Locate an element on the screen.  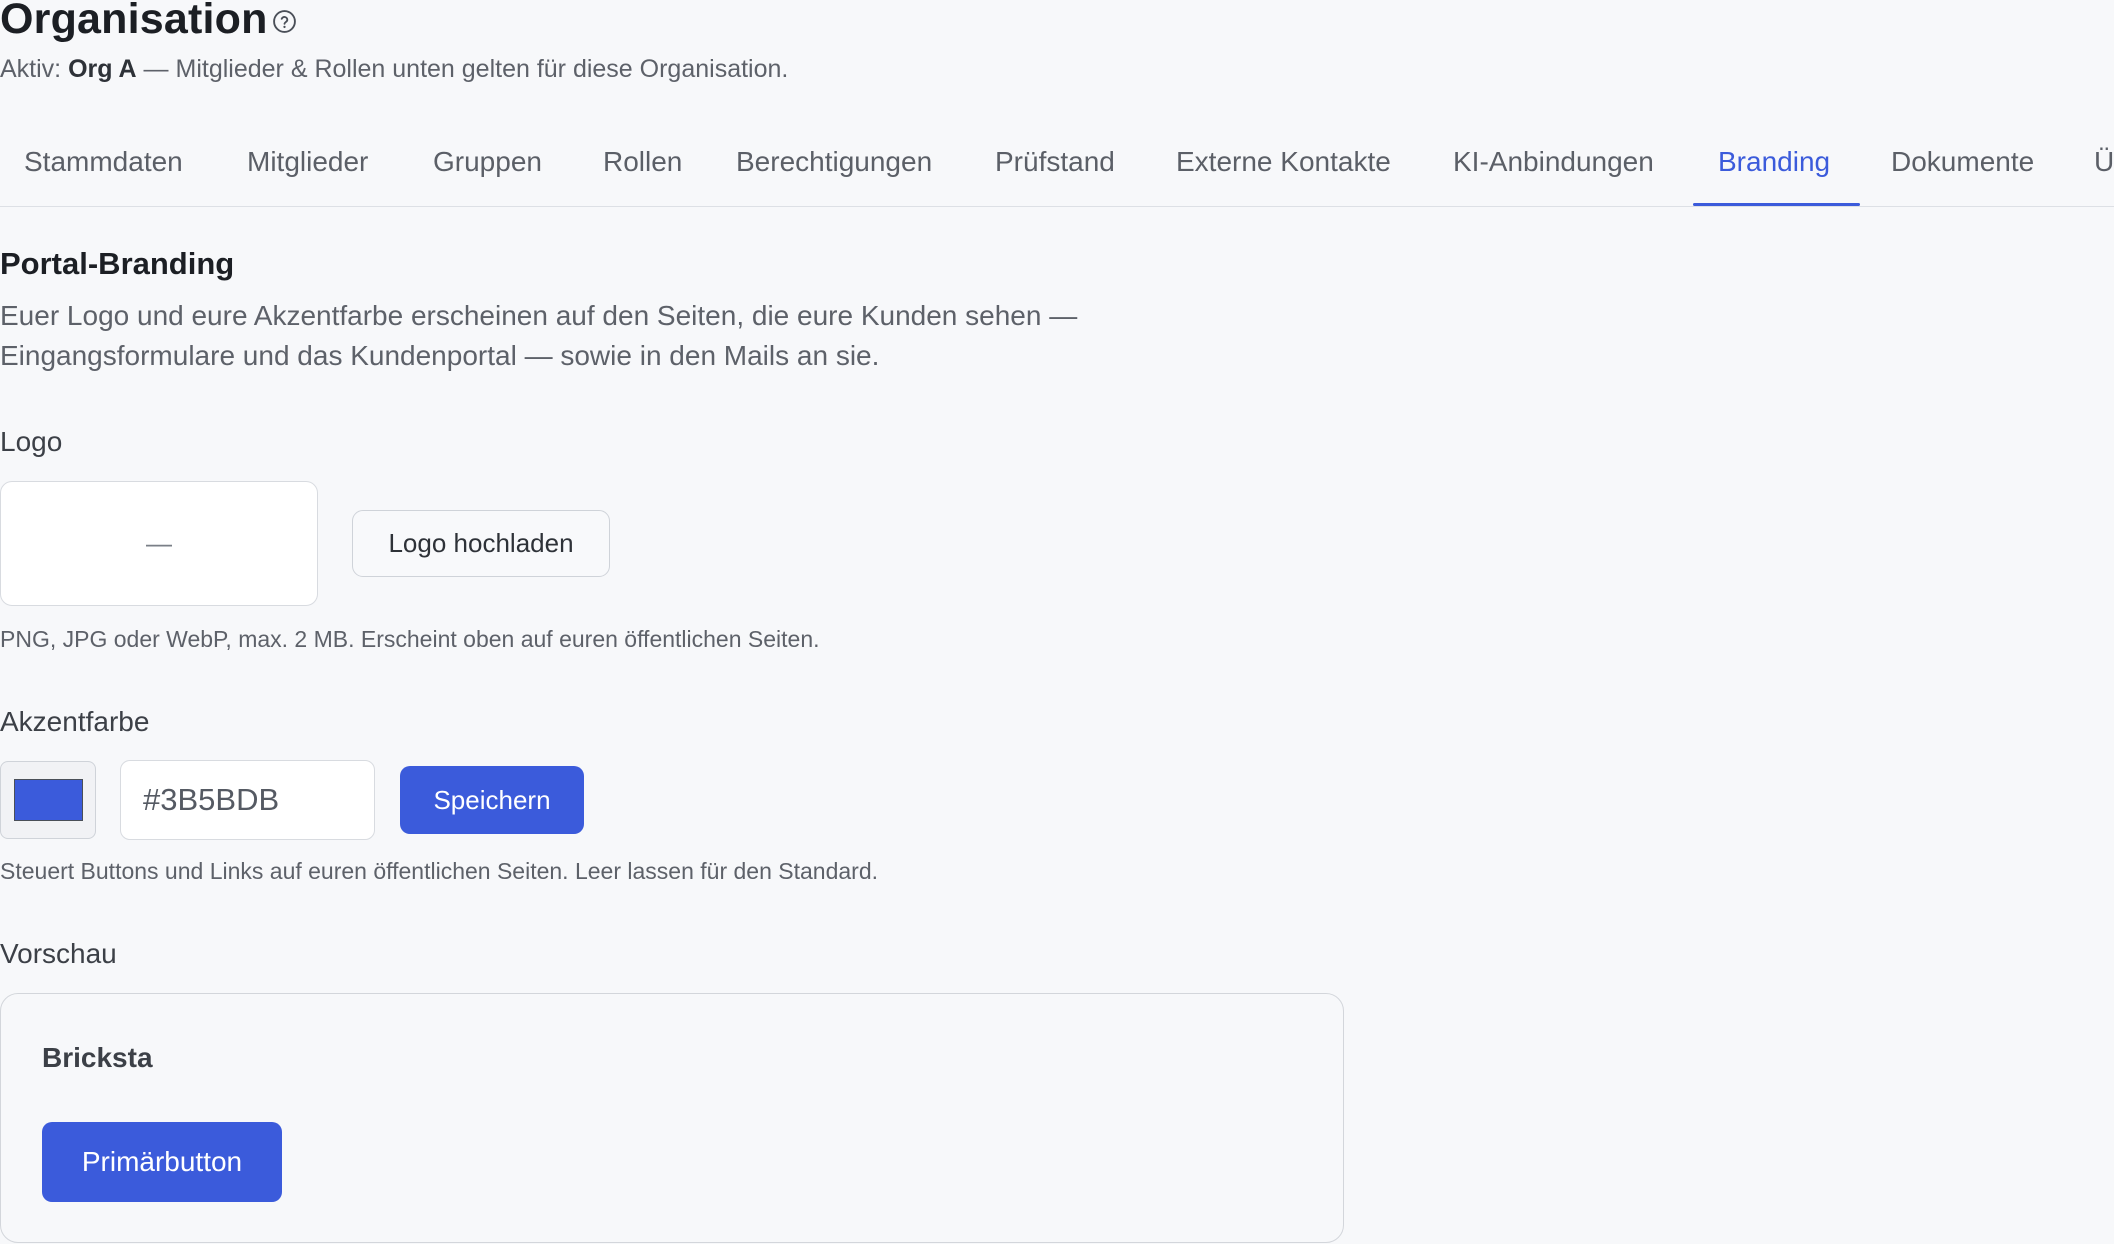
tab-branding: Branding is located at coordinates (1774, 162).